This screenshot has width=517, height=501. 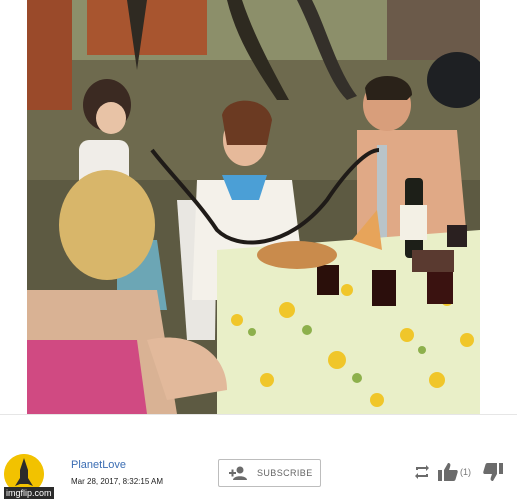 I want to click on subscribe-button: SUBSCRIBE, so click(x=269, y=473).